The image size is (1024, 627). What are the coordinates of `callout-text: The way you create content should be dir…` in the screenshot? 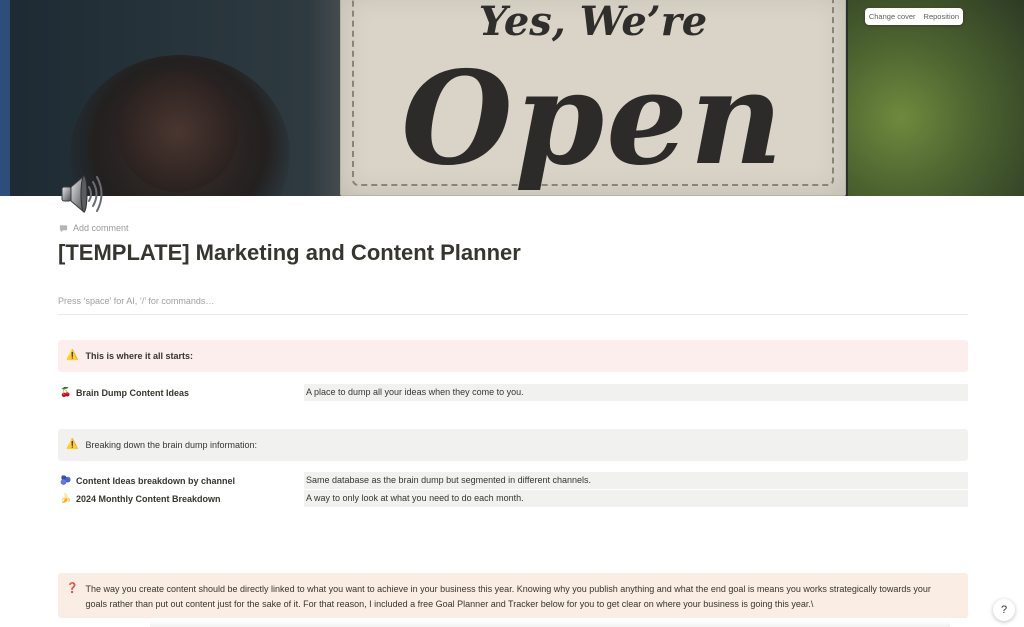 It's located at (508, 596).